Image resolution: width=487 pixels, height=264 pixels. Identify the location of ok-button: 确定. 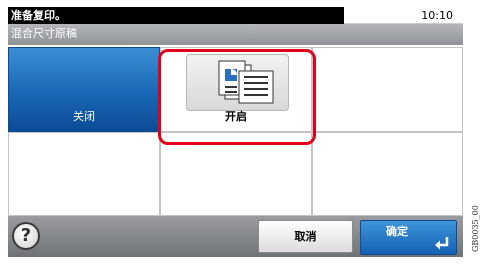
(408, 237).